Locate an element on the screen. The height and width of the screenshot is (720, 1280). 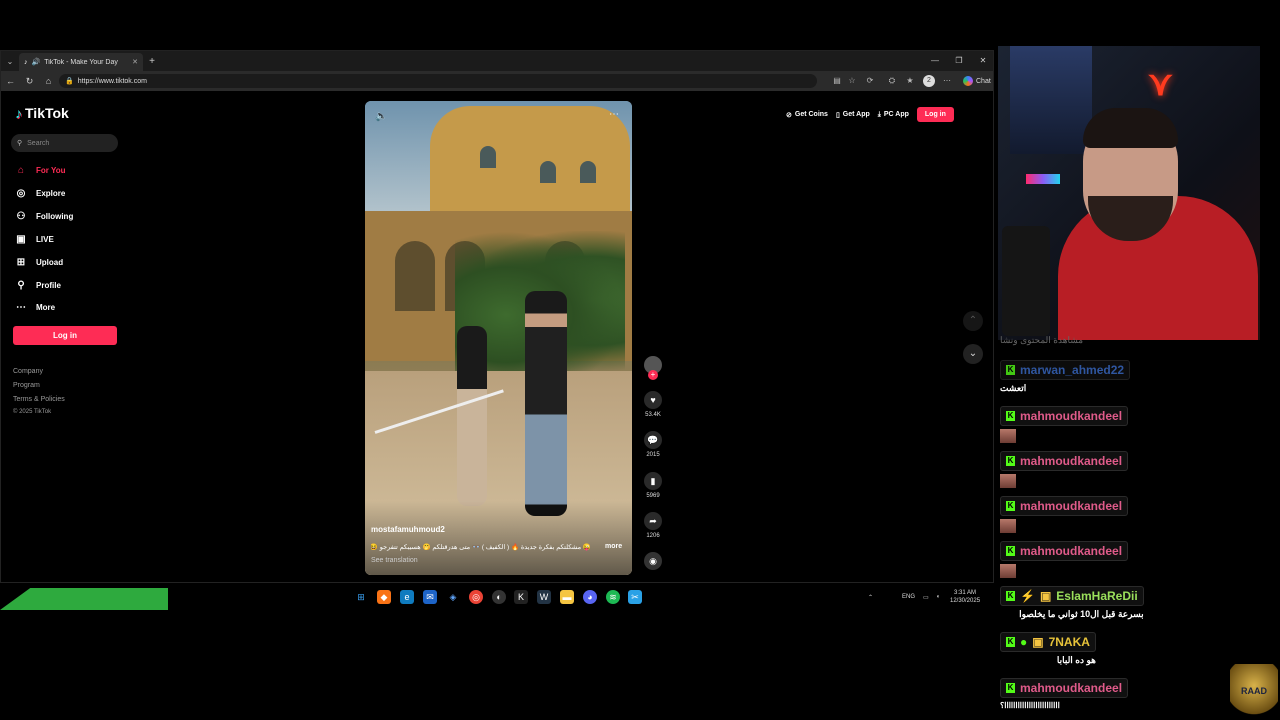
like-button: ♥ 53.4K is located at coordinates (653, 404).